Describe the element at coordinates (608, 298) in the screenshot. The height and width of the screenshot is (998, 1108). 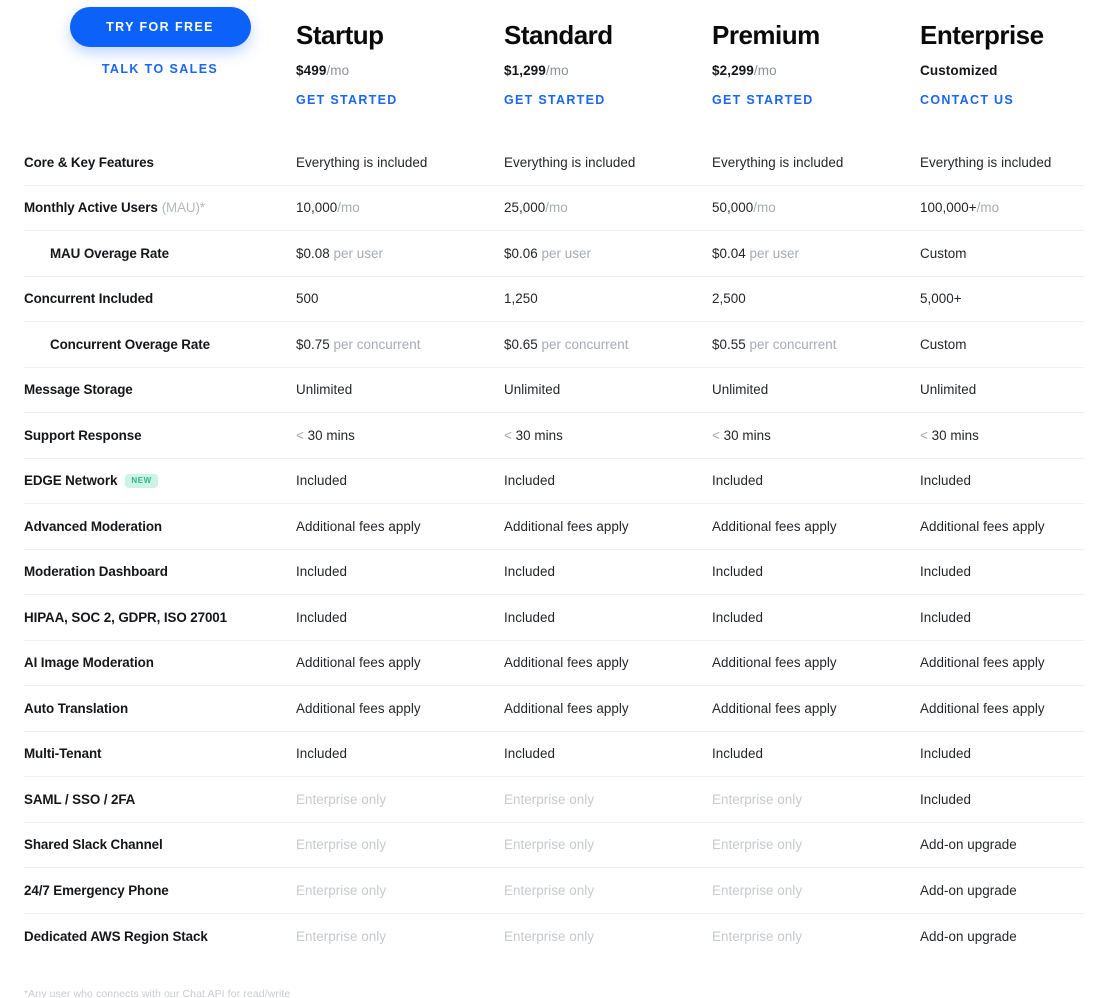
I see `feature-value-cell: 1,250` at that location.